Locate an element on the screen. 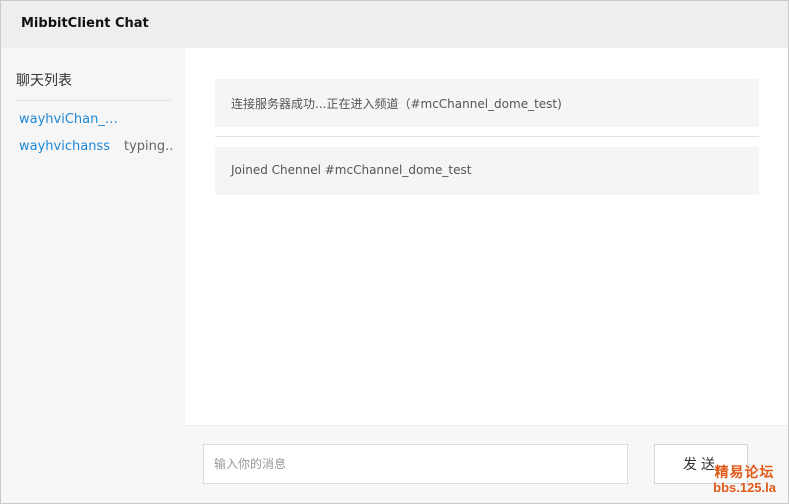 The height and width of the screenshot is (504, 789). message-input is located at coordinates (415, 464).